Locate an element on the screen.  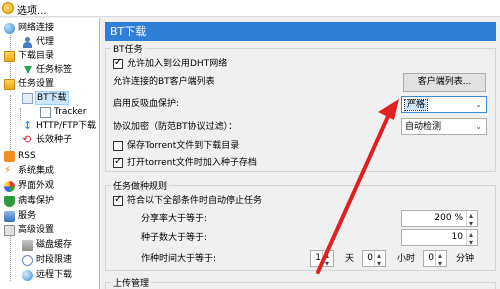
hours-unit: 小时 is located at coordinates (406, 259).